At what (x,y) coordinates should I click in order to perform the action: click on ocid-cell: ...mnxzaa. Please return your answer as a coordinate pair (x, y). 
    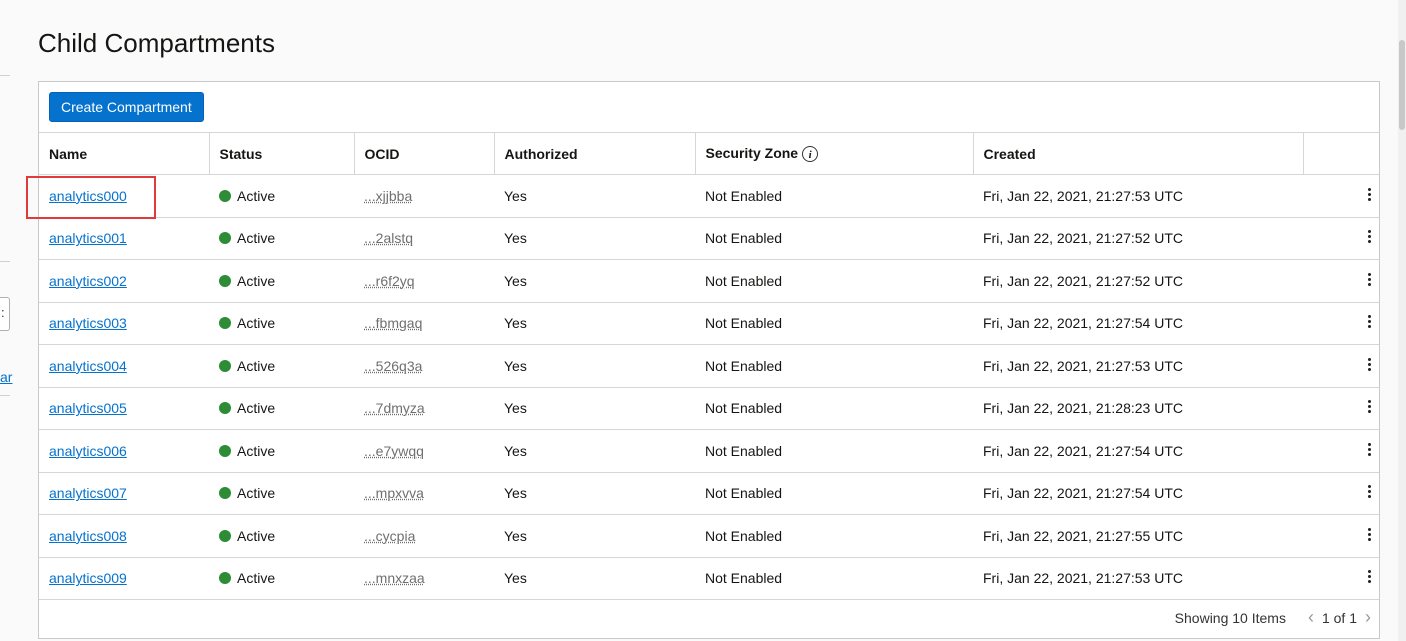
    Looking at the image, I should click on (424, 578).